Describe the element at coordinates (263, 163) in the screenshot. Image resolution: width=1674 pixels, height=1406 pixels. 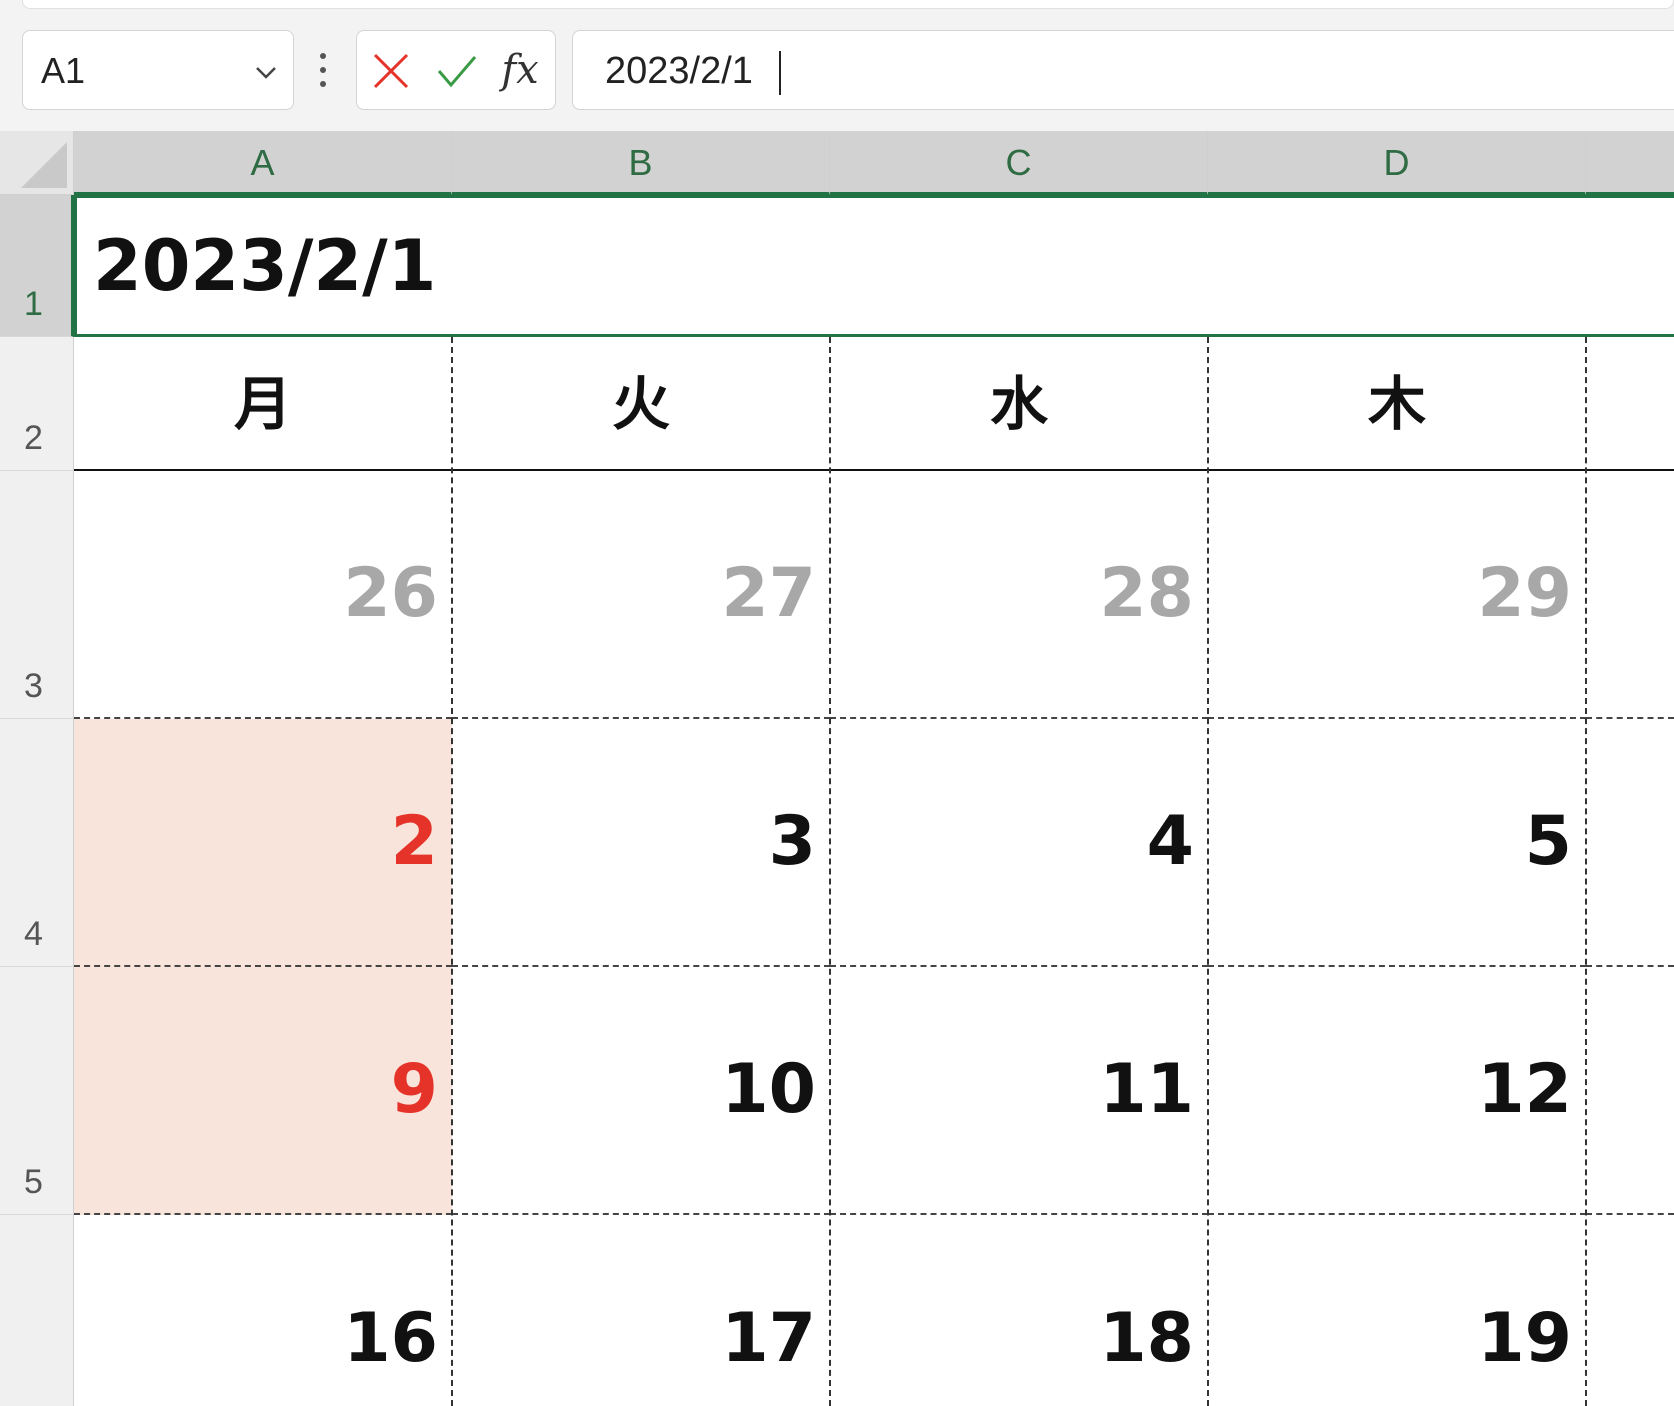
I see `column-header-a: A` at that location.